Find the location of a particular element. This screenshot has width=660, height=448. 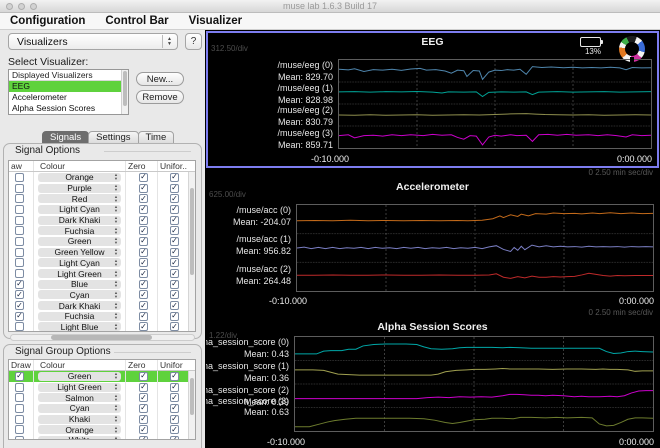

stepper-icon: ▲ ▼ is located at coordinates (169, 41).